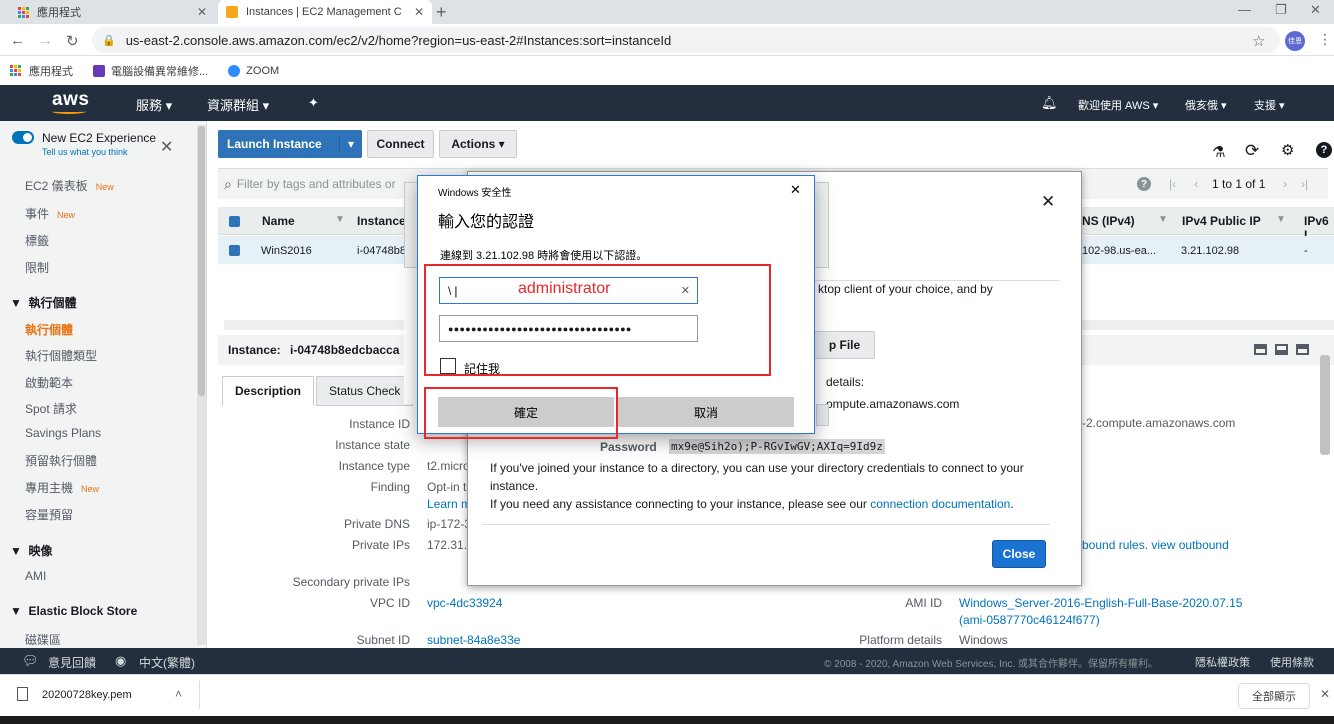 Image resolution: width=1334 pixels, height=724 pixels. I want to click on sidebar-item-limits: 限制, so click(37, 267).